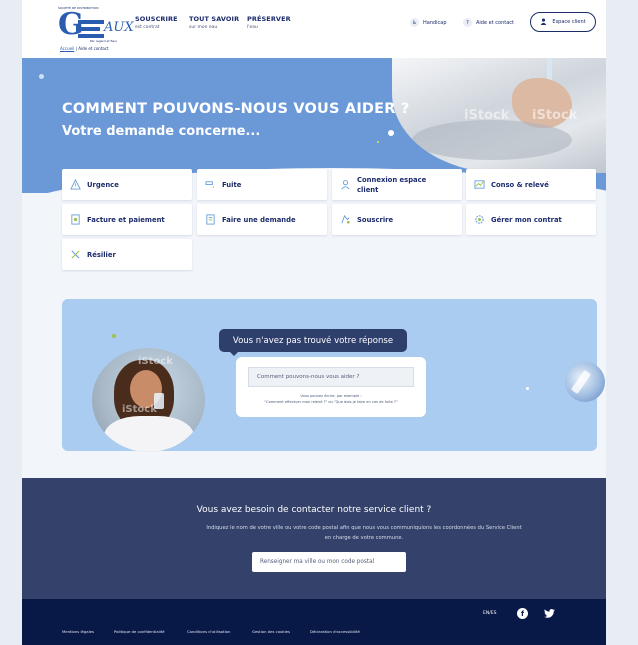 The height and width of the screenshot is (645, 638). I want to click on aide-contact-link: ? Aide et contact, so click(488, 22).